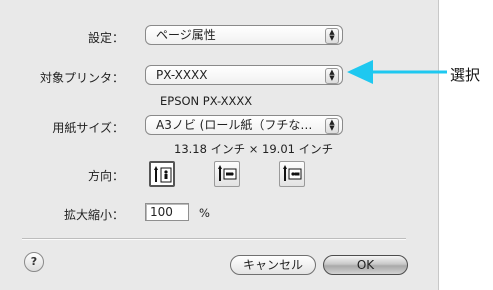 Image resolution: width=493 pixels, height=290 pixels. What do you see at coordinates (105, 38) in the screenshot?
I see `settings-label: 設定：` at bounding box center [105, 38].